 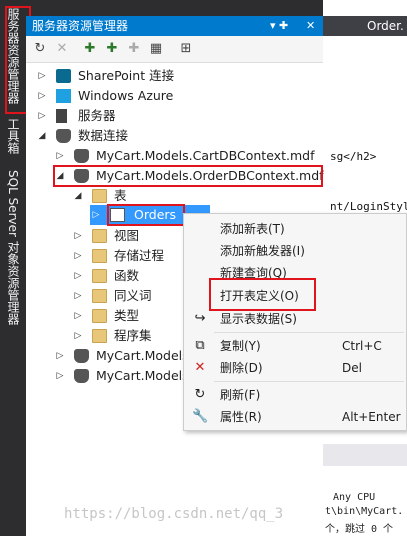 I want to click on menu-item-shortcut: Del, so click(x=352, y=368).